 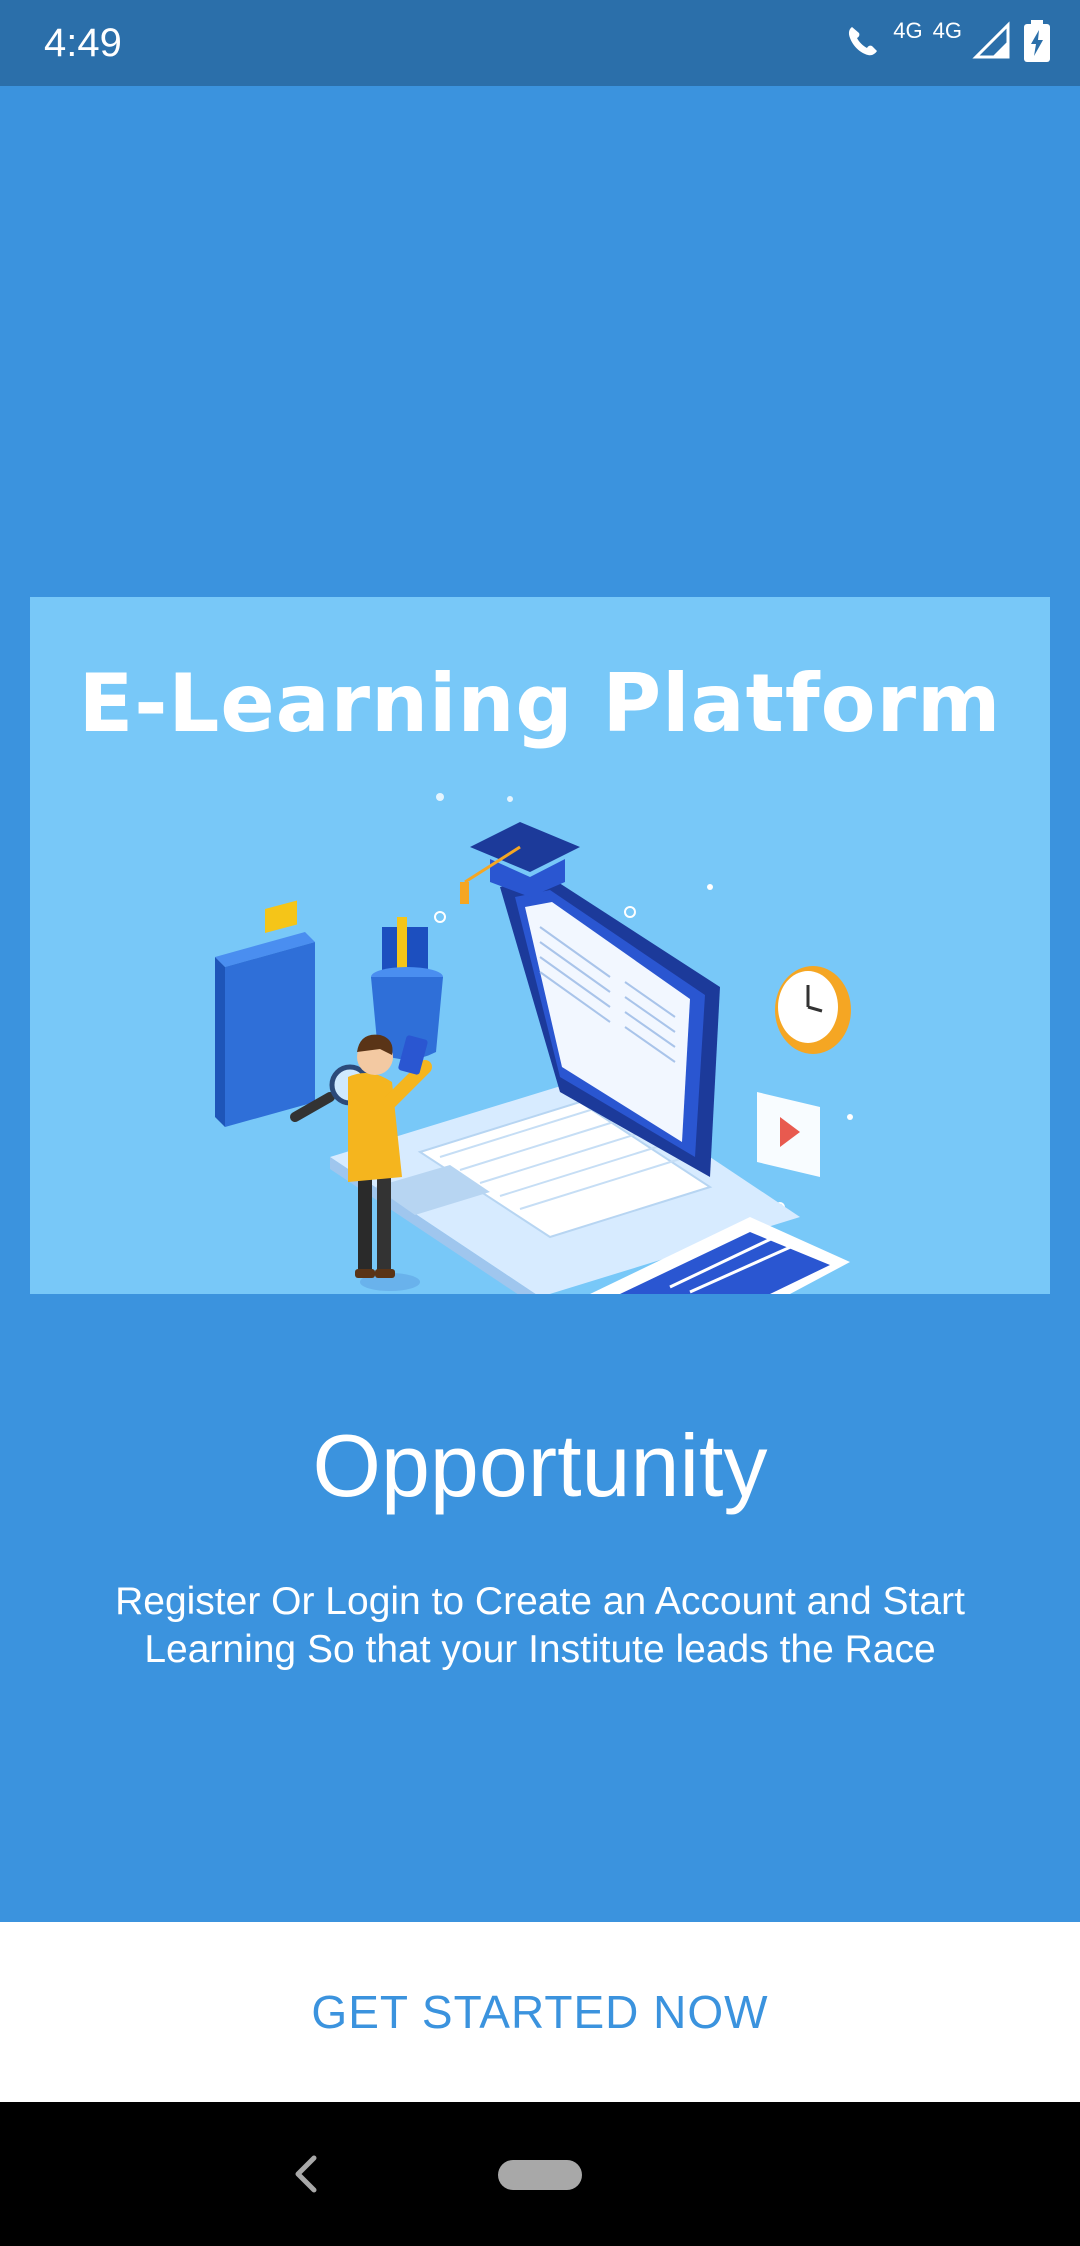 I want to click on back-icon, so click(x=305, y=2174).